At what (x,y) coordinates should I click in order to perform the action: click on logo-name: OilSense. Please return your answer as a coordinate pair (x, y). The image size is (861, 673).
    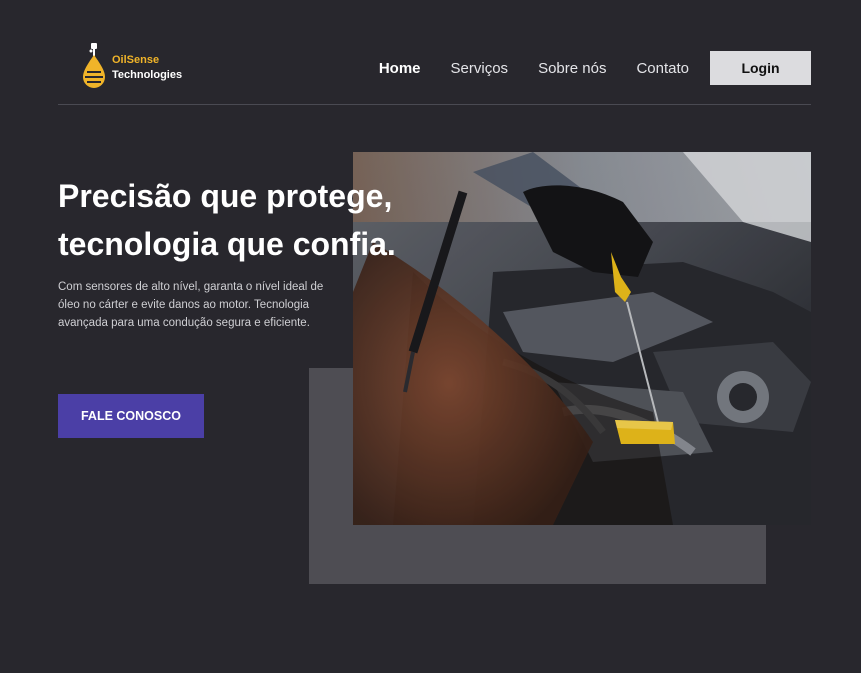
    Looking at the image, I should click on (136, 60).